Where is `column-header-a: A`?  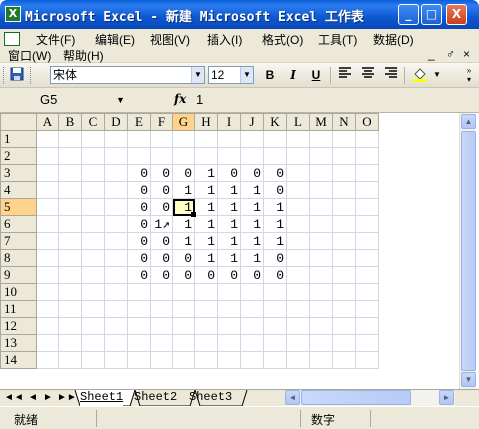 column-header-a: A is located at coordinates (47, 122).